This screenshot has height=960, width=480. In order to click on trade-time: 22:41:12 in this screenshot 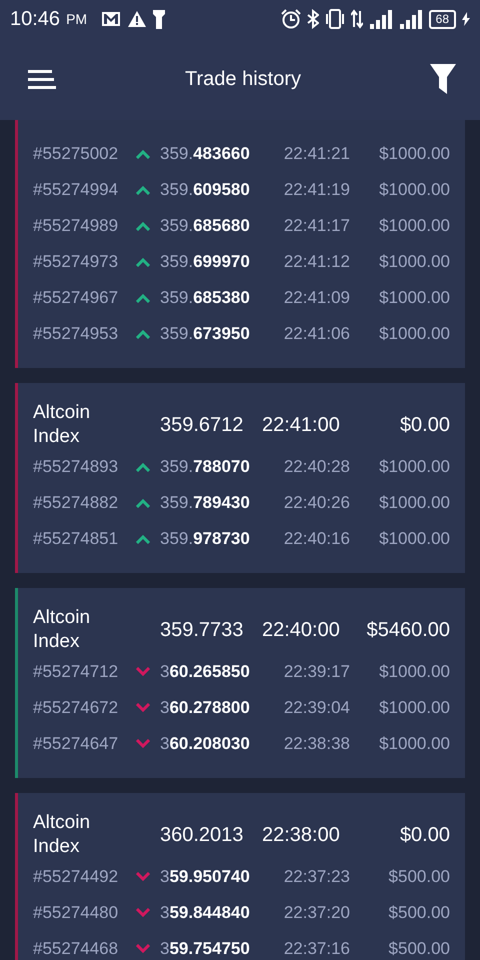, I will do `click(316, 262)`.